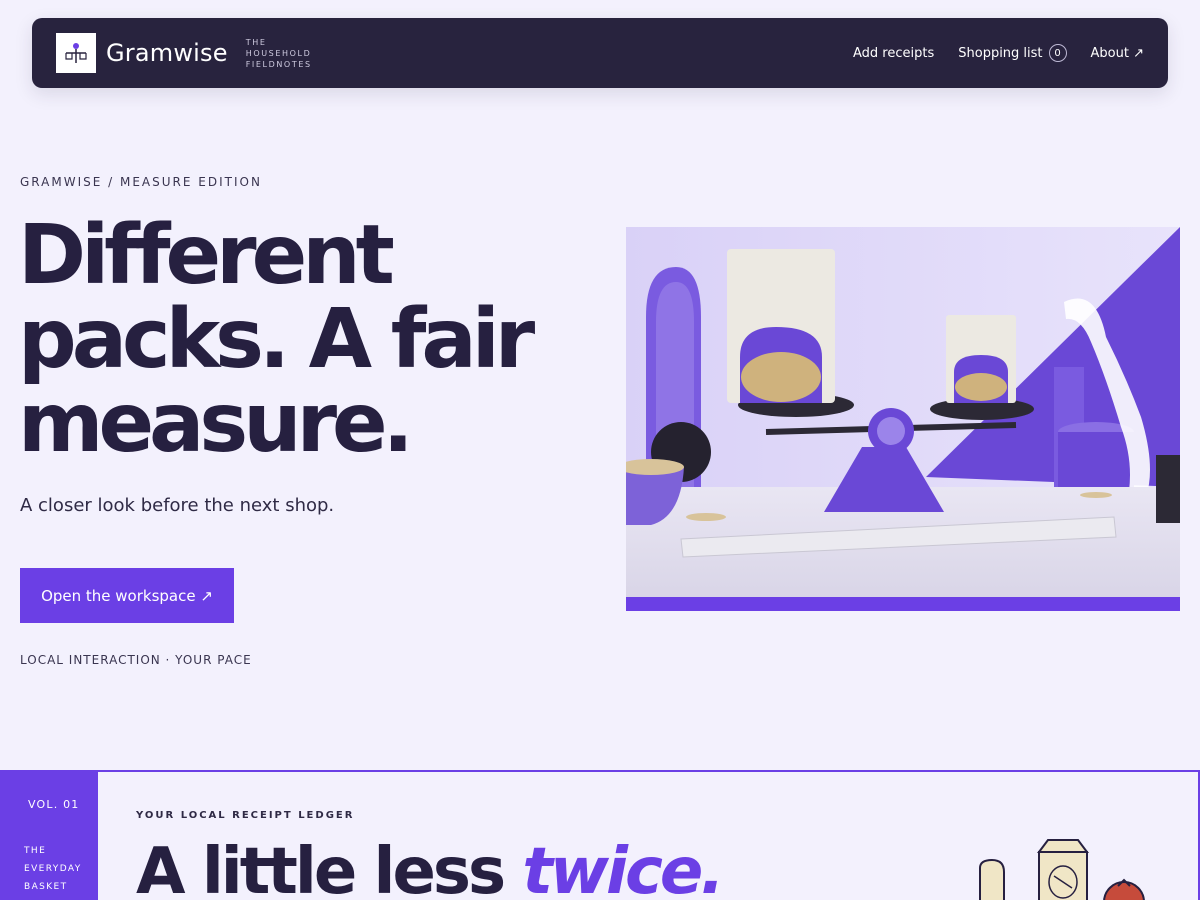 Image resolution: width=1200 pixels, height=900 pixels. What do you see at coordinates (136, 660) in the screenshot?
I see `hero-footnote: LOCAL INTERACTION · YOUR PACE` at bounding box center [136, 660].